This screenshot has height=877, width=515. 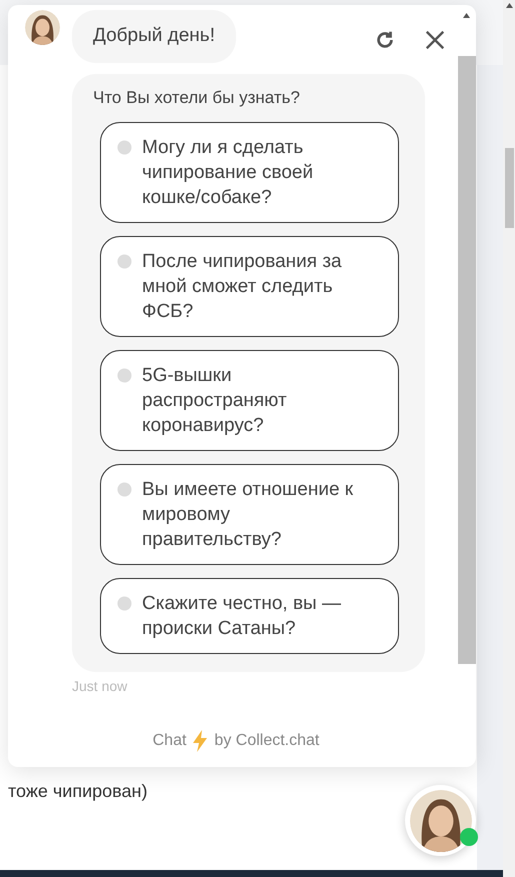 I want to click on refresh-icon, so click(x=385, y=40).